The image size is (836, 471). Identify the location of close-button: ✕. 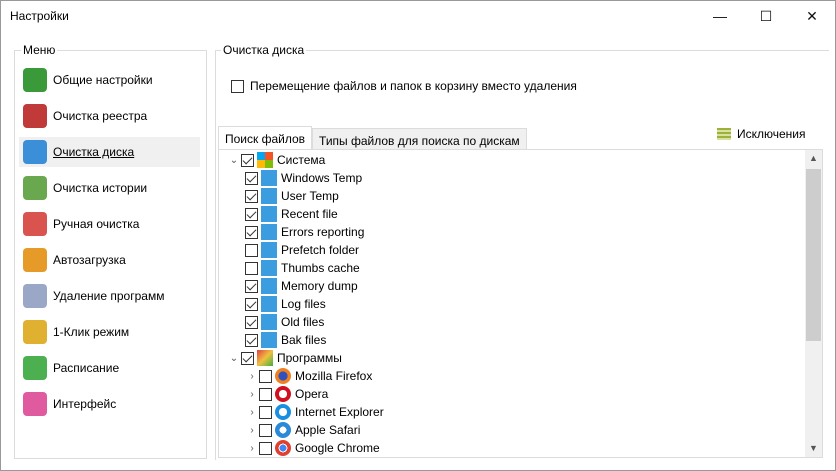
(812, 16).